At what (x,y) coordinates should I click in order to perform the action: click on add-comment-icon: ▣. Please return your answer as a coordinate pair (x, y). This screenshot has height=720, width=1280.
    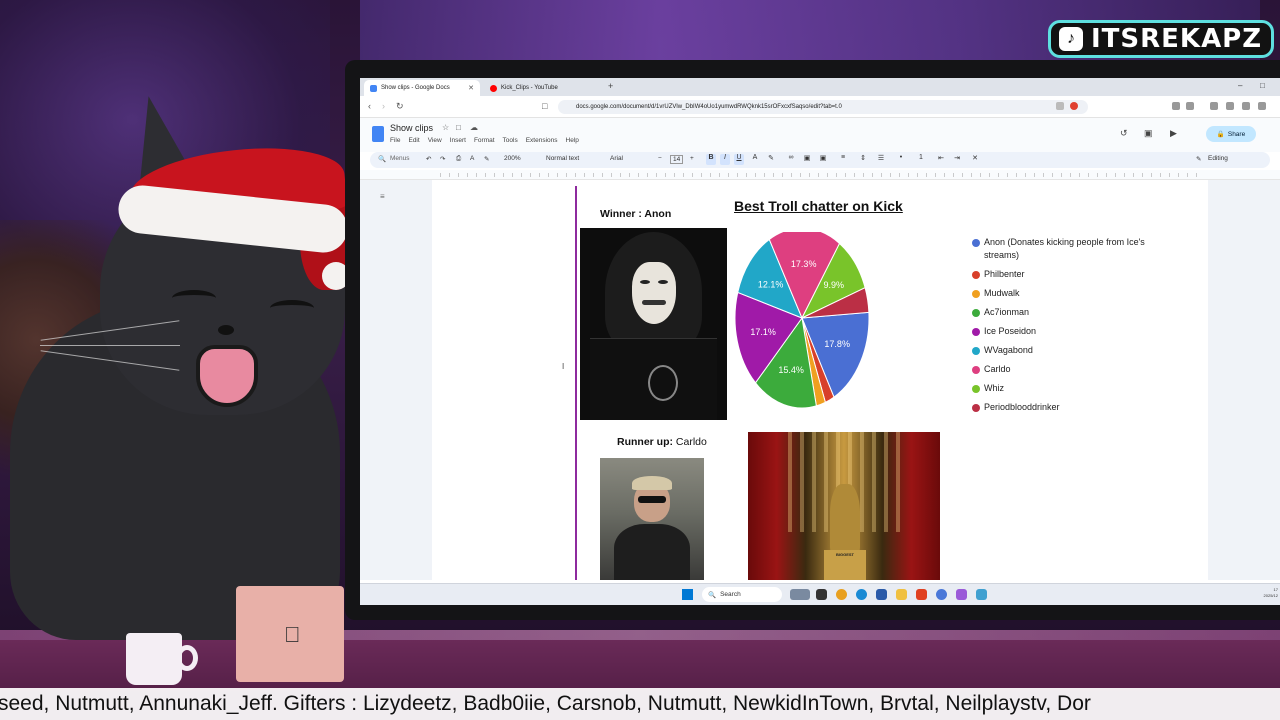
    Looking at the image, I should click on (807, 159).